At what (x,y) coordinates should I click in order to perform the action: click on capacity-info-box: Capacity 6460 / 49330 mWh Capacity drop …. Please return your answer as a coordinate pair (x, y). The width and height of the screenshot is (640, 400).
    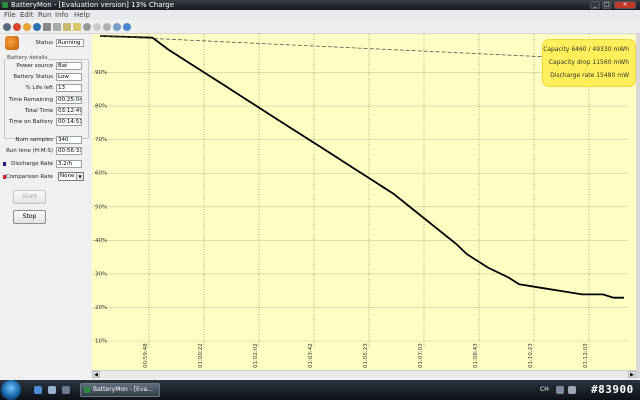
    Looking at the image, I should click on (589, 63).